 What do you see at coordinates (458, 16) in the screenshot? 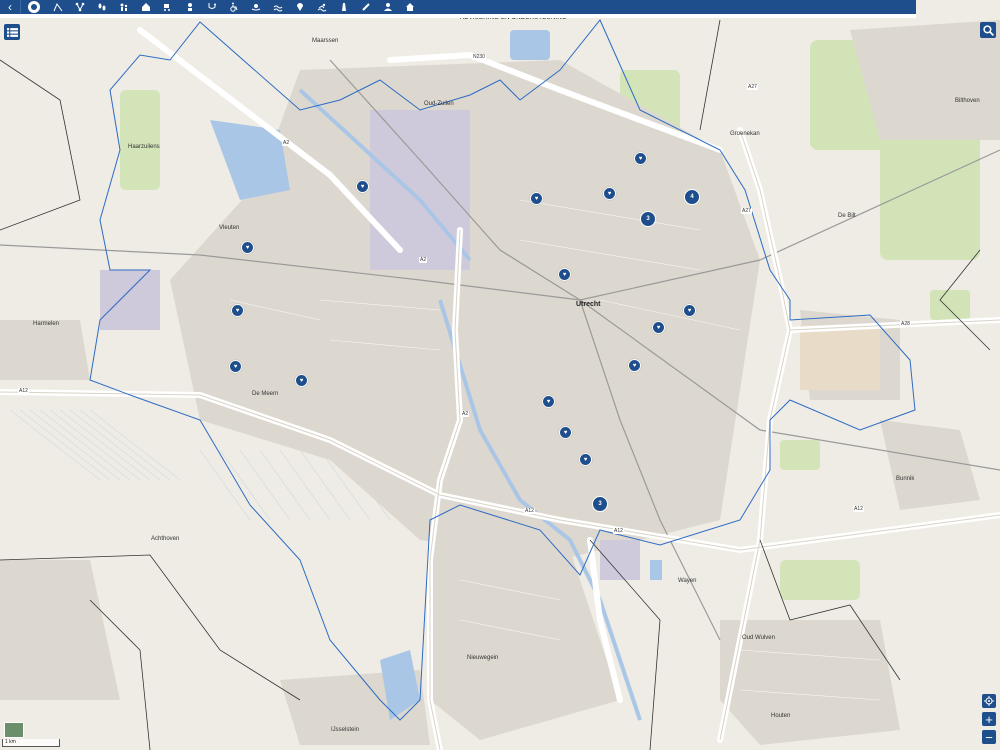
I see `toolbar-divider` at bounding box center [458, 16].